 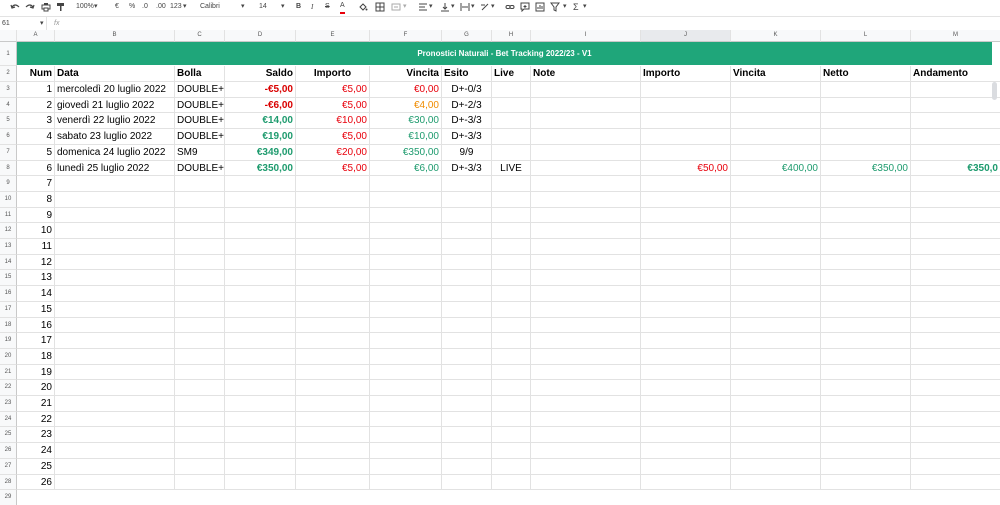 I want to click on fill-color-icon, so click(x=363, y=7).